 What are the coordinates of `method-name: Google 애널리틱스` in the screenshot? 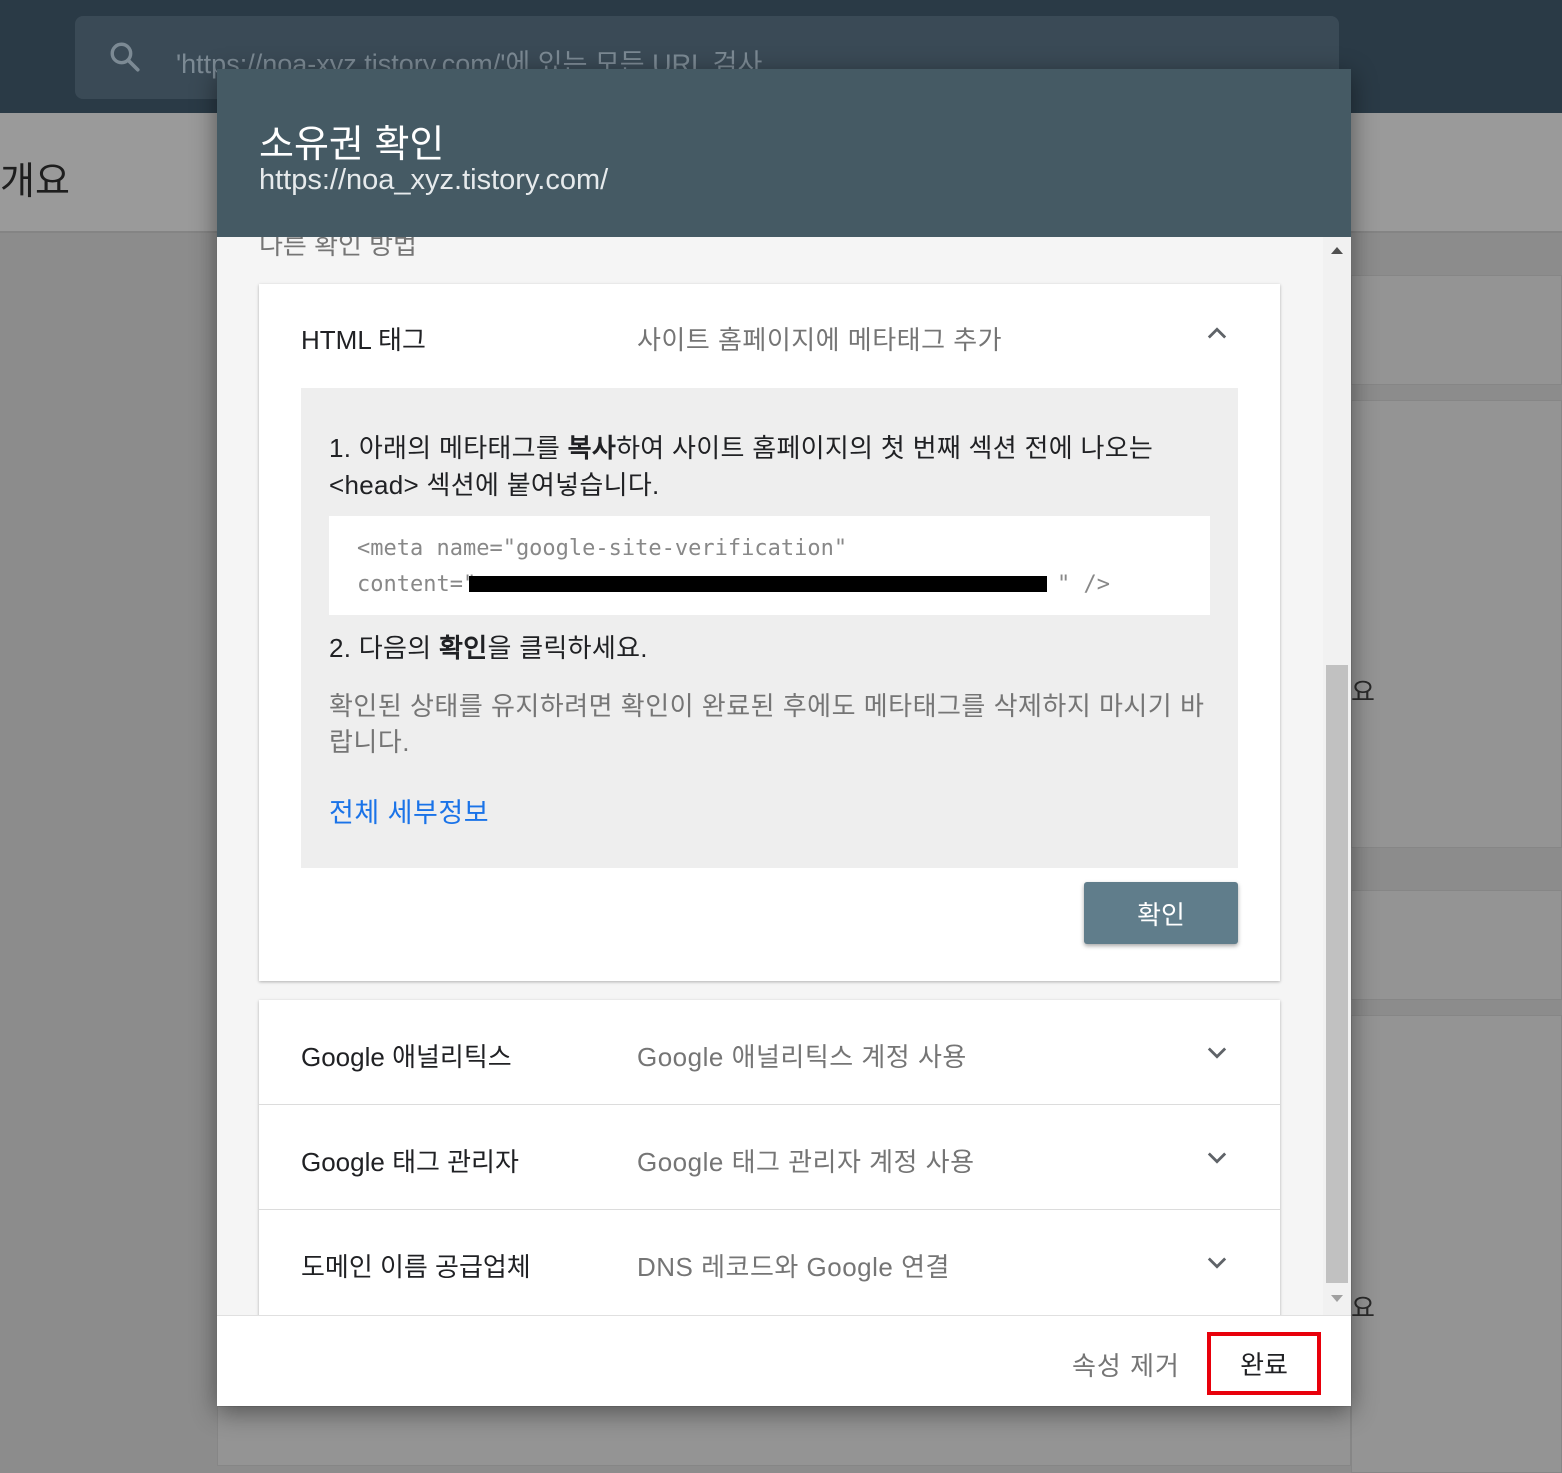 It's located at (406, 1057).